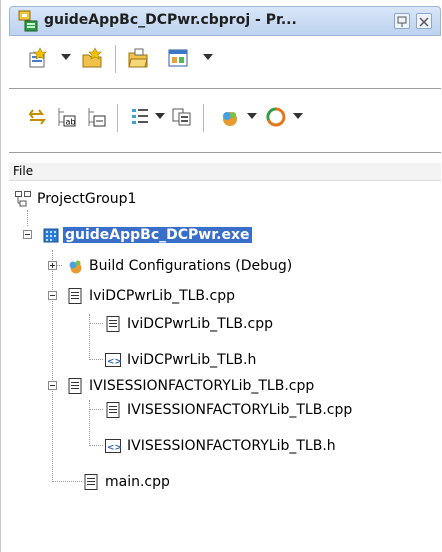 The image size is (442, 552). I want to click on tree-node-project-group: ProjectGroup1, so click(225, 199).